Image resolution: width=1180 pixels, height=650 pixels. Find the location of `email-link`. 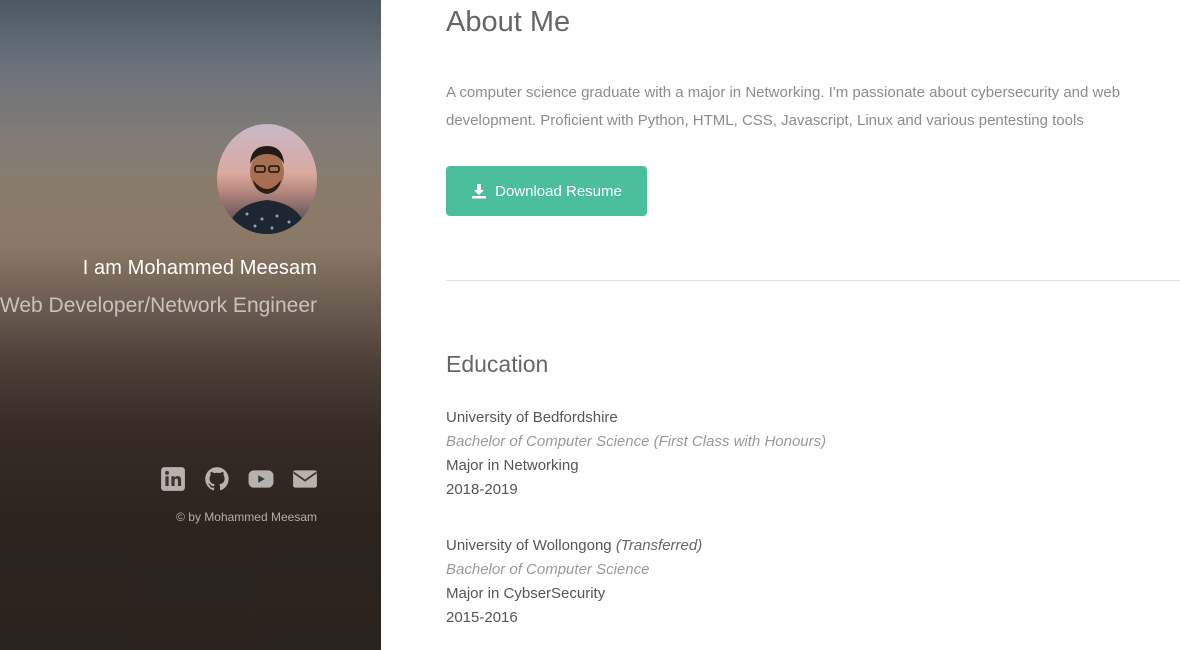

email-link is located at coordinates (305, 479).